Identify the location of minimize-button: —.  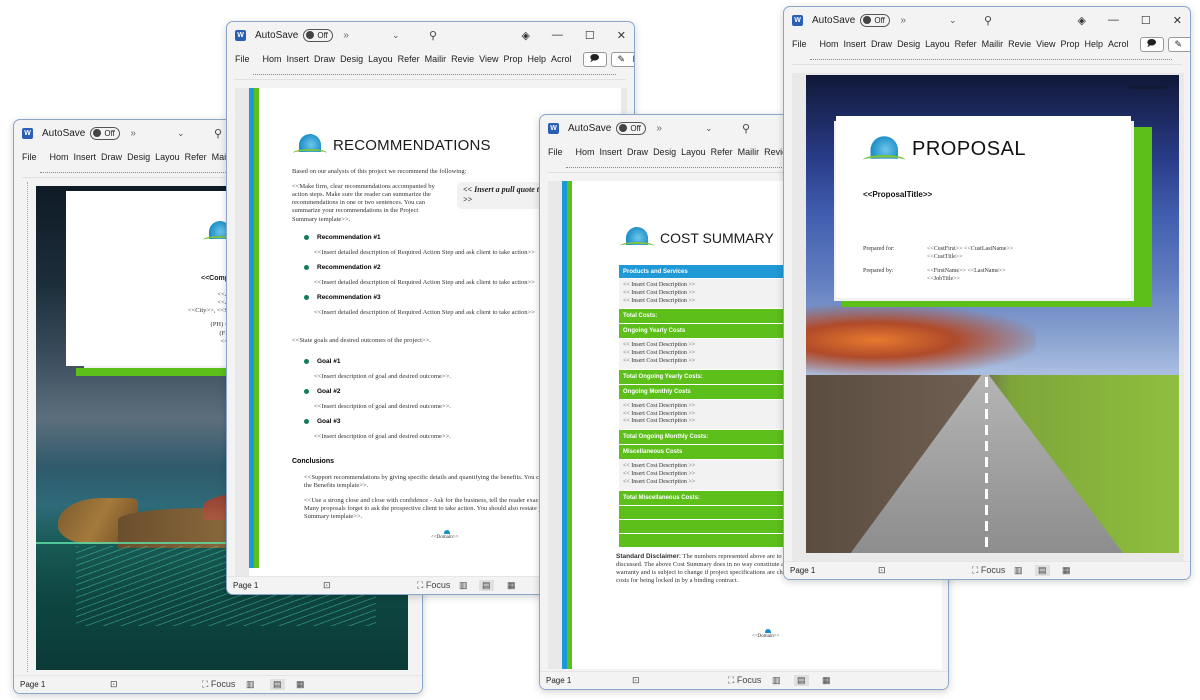
(557, 35).